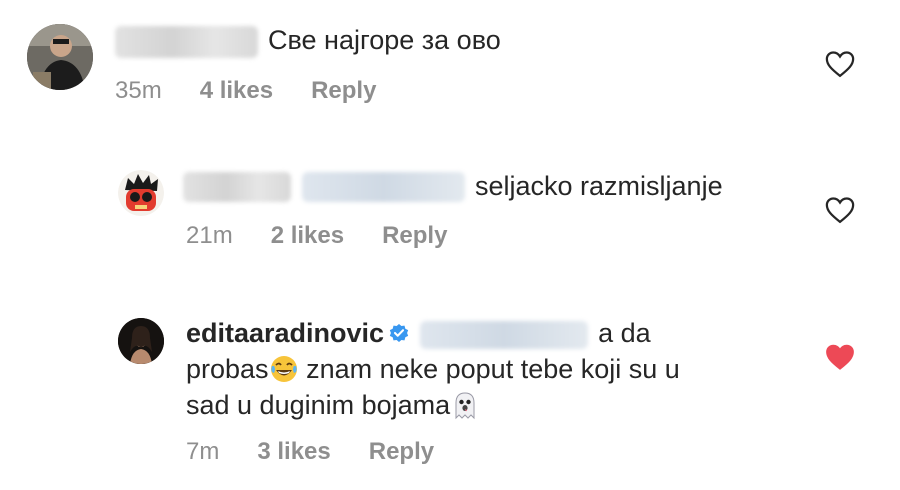 This screenshot has height=490, width=900. I want to click on comment-text: seljacko razmisljanje, so click(599, 186).